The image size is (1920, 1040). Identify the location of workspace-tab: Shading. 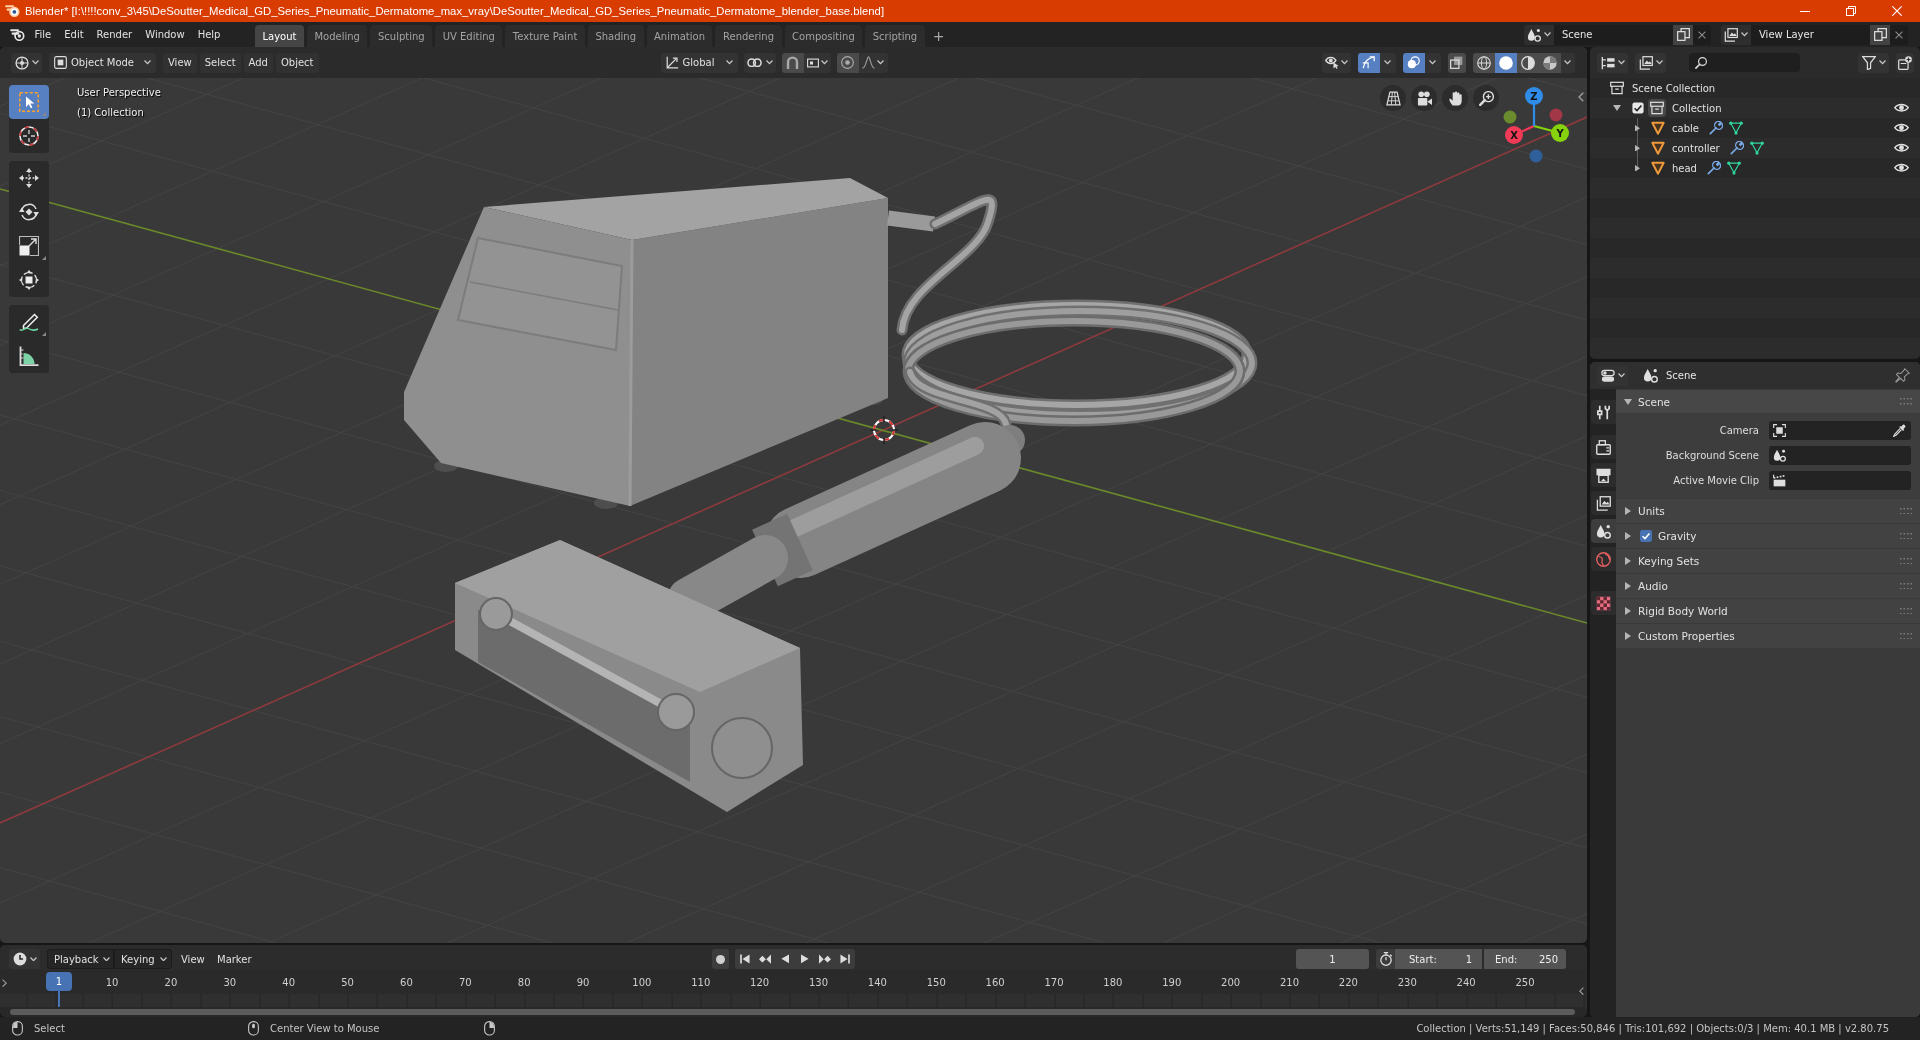
(615, 36).